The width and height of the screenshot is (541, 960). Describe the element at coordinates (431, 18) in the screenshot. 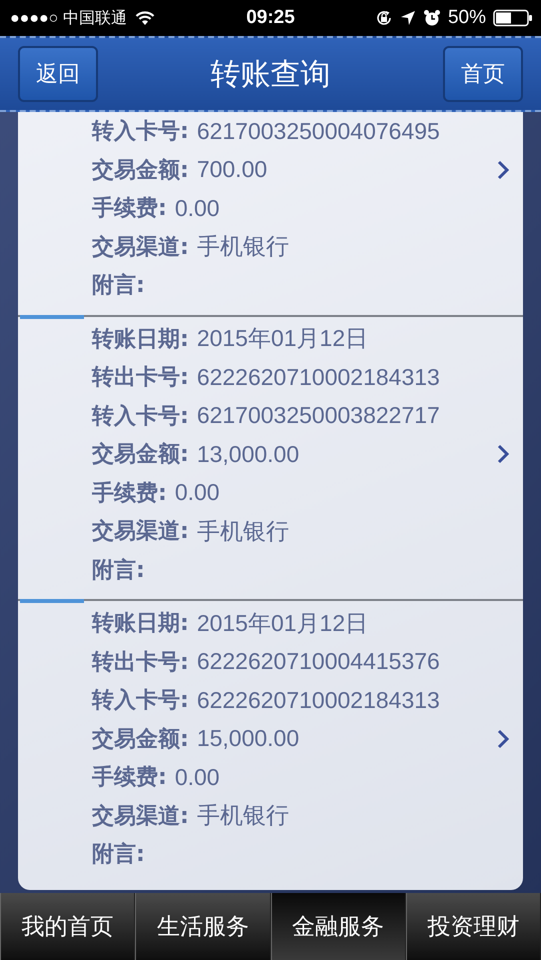

I see `alarm-clock-icon` at that location.